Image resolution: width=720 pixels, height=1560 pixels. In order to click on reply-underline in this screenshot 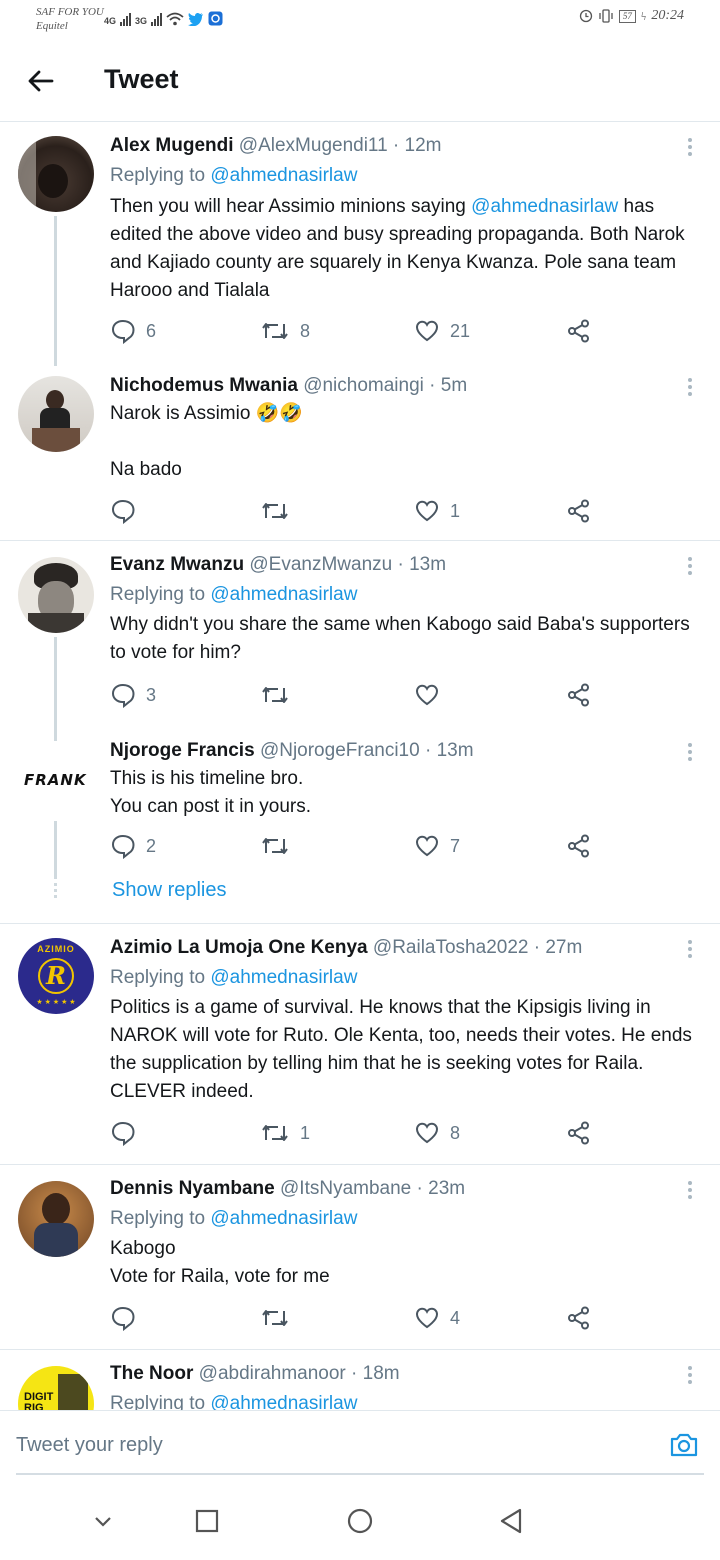, I will do `click(360, 1474)`.